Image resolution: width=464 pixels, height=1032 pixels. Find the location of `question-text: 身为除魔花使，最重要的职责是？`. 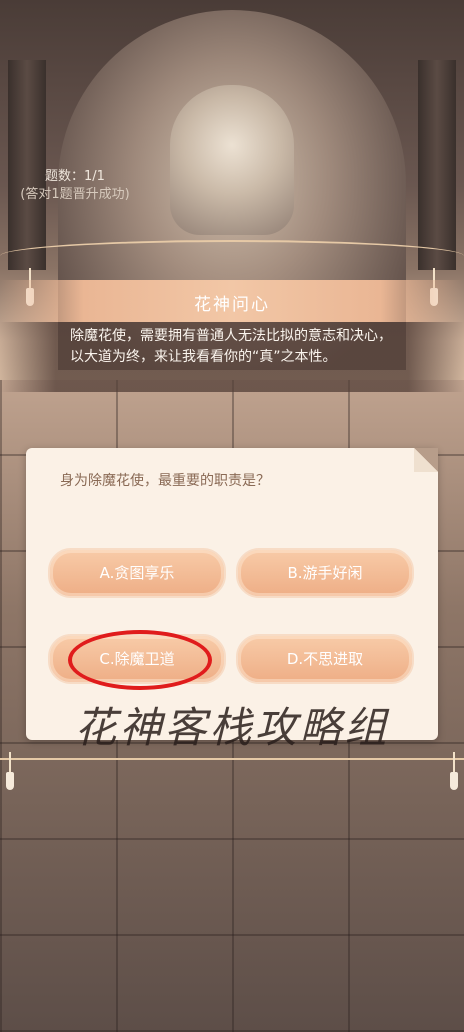

question-text: 身为除魔花使，最重要的职责是？ is located at coordinates (165, 481).